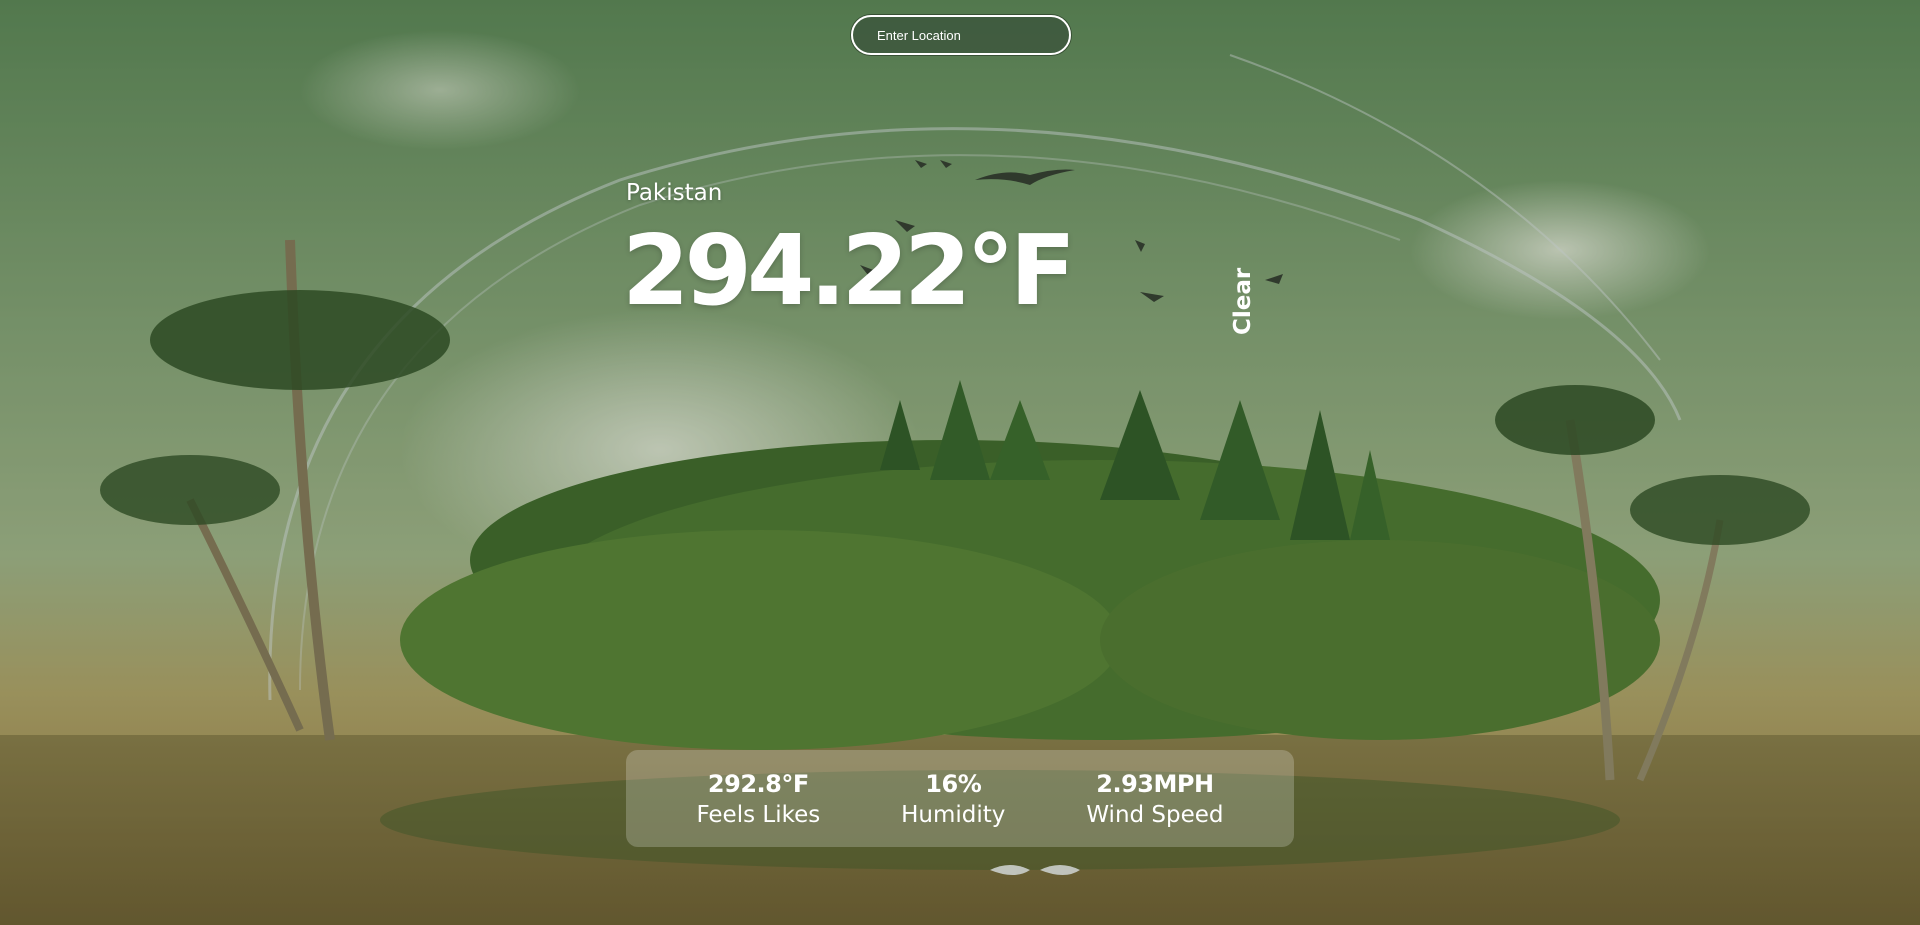 The image size is (1920, 925). I want to click on feels-like-label: Feels Likes, so click(758, 814).